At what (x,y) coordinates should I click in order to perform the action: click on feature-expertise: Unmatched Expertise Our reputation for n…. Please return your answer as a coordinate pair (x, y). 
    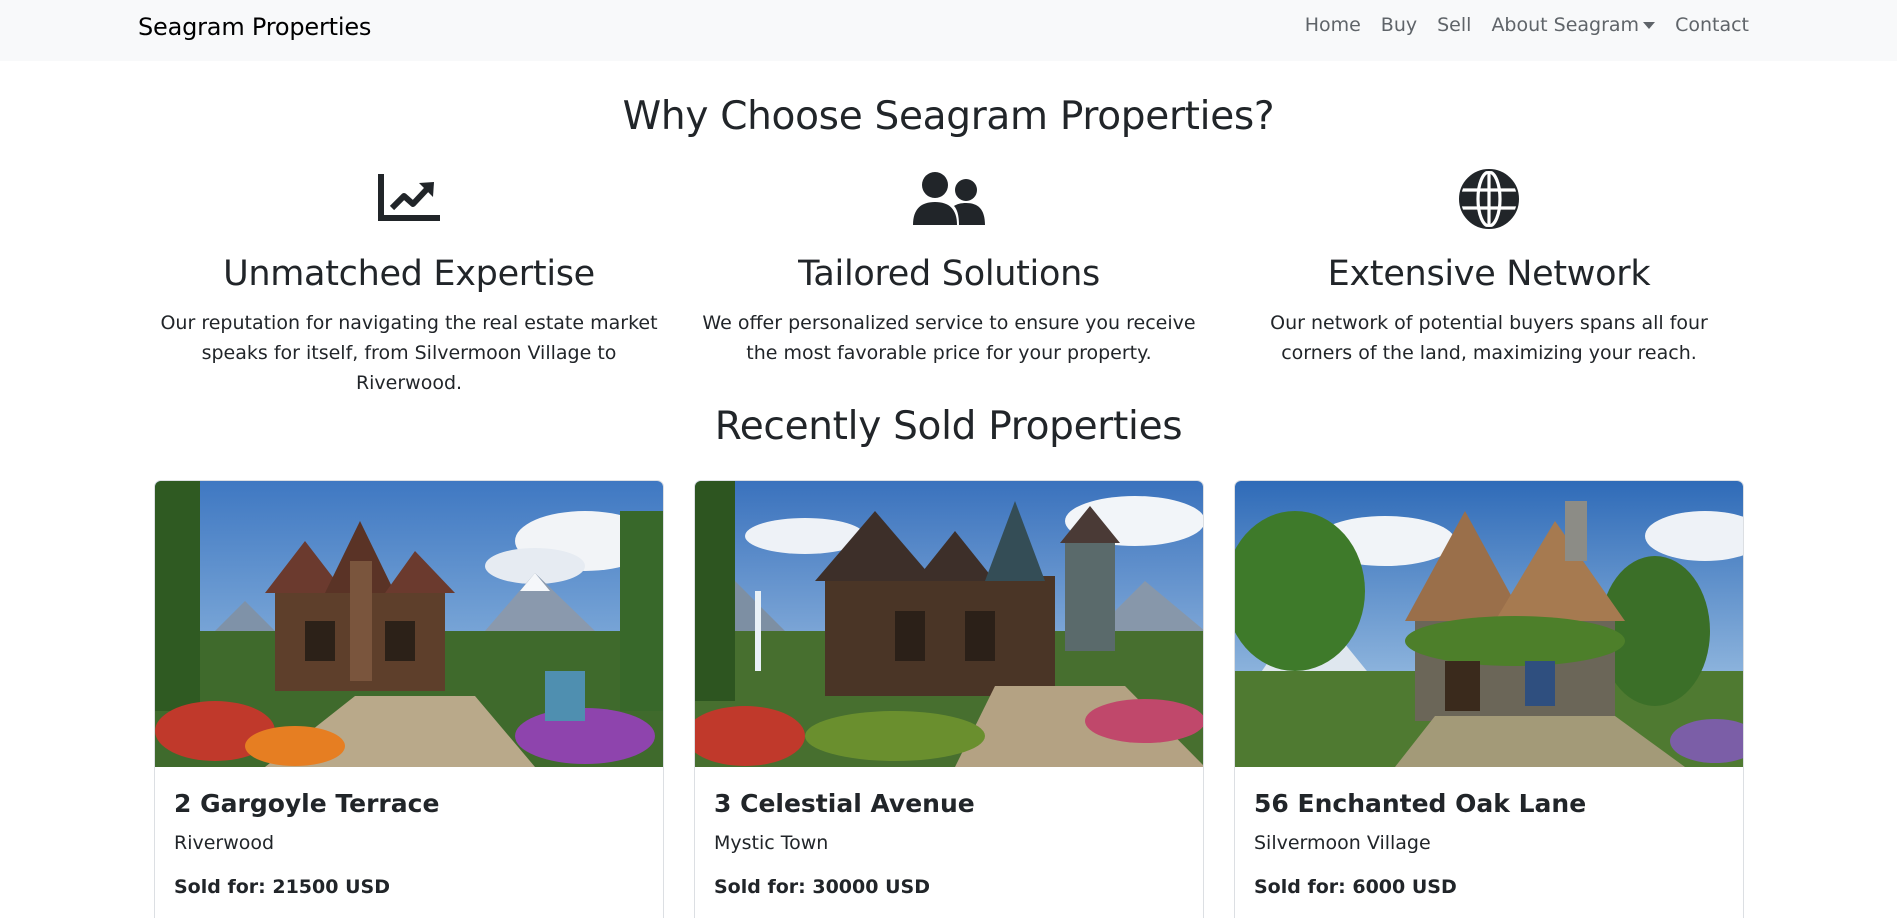
    Looking at the image, I should click on (409, 284).